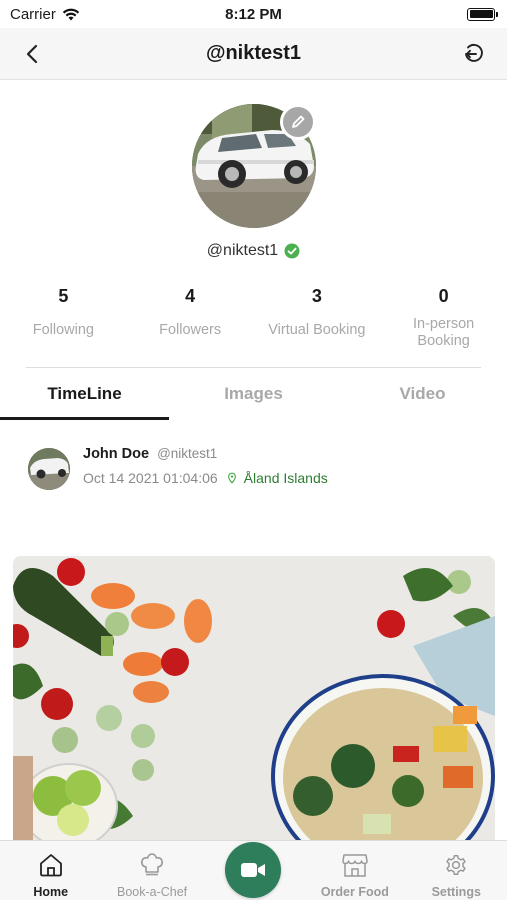  I want to click on tabbar-label: Home, so click(51, 892).